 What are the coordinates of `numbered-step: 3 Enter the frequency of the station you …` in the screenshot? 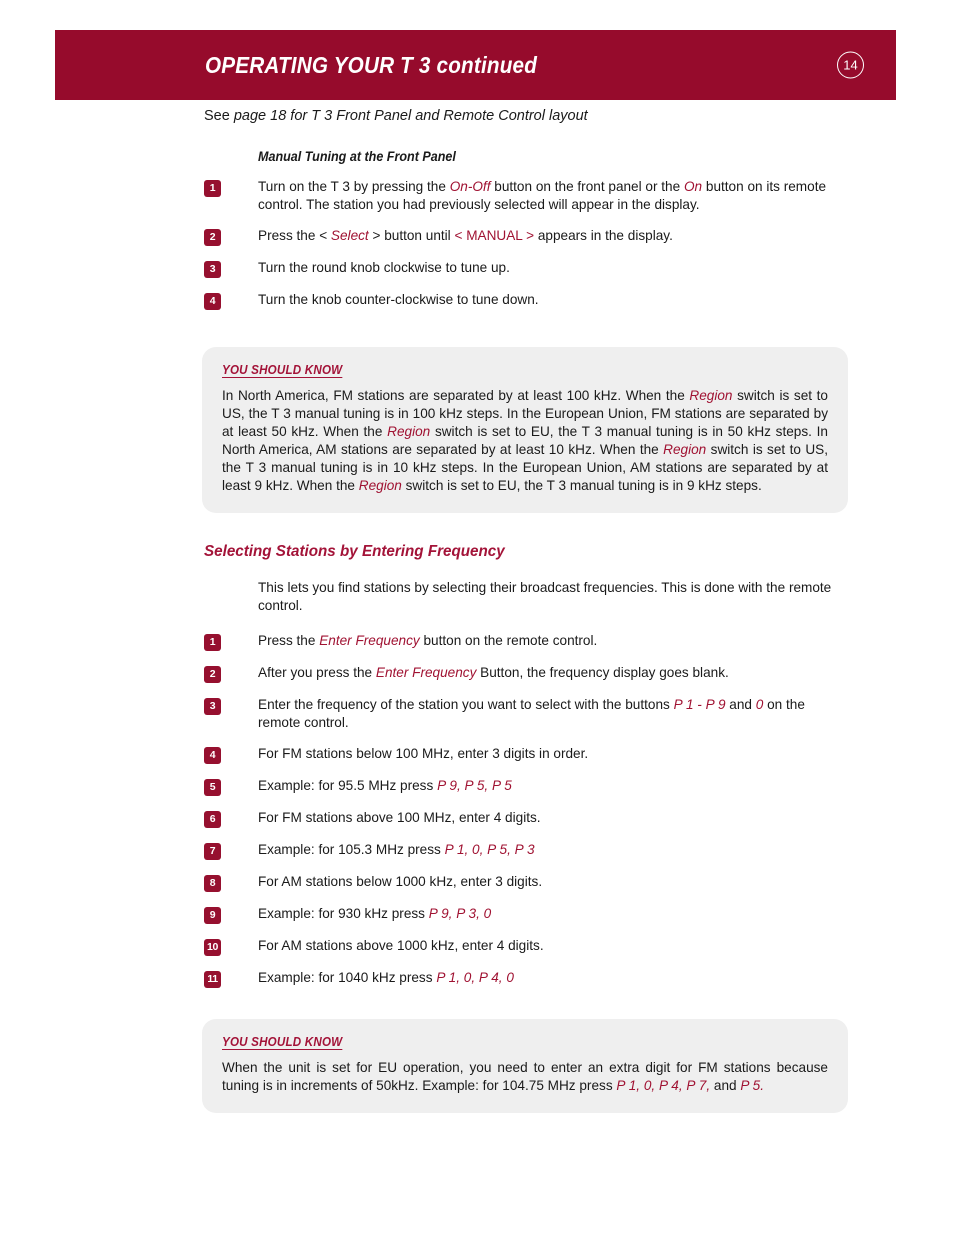 It's located at (525, 714).